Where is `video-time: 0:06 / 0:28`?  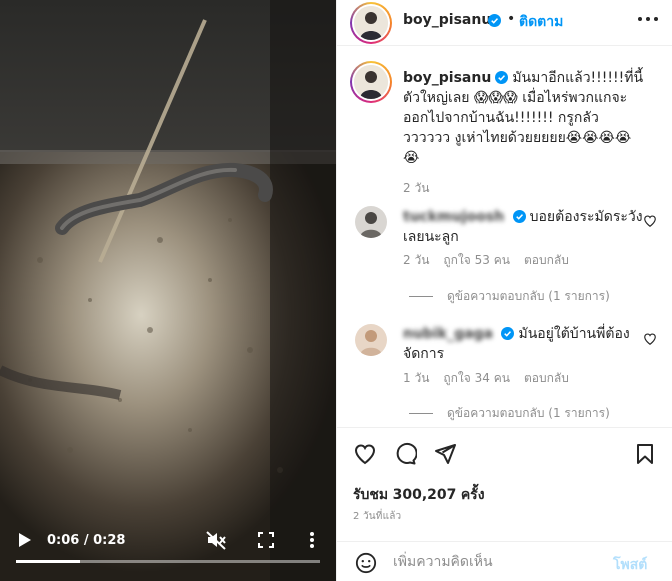 video-time: 0:06 / 0:28 is located at coordinates (86, 540).